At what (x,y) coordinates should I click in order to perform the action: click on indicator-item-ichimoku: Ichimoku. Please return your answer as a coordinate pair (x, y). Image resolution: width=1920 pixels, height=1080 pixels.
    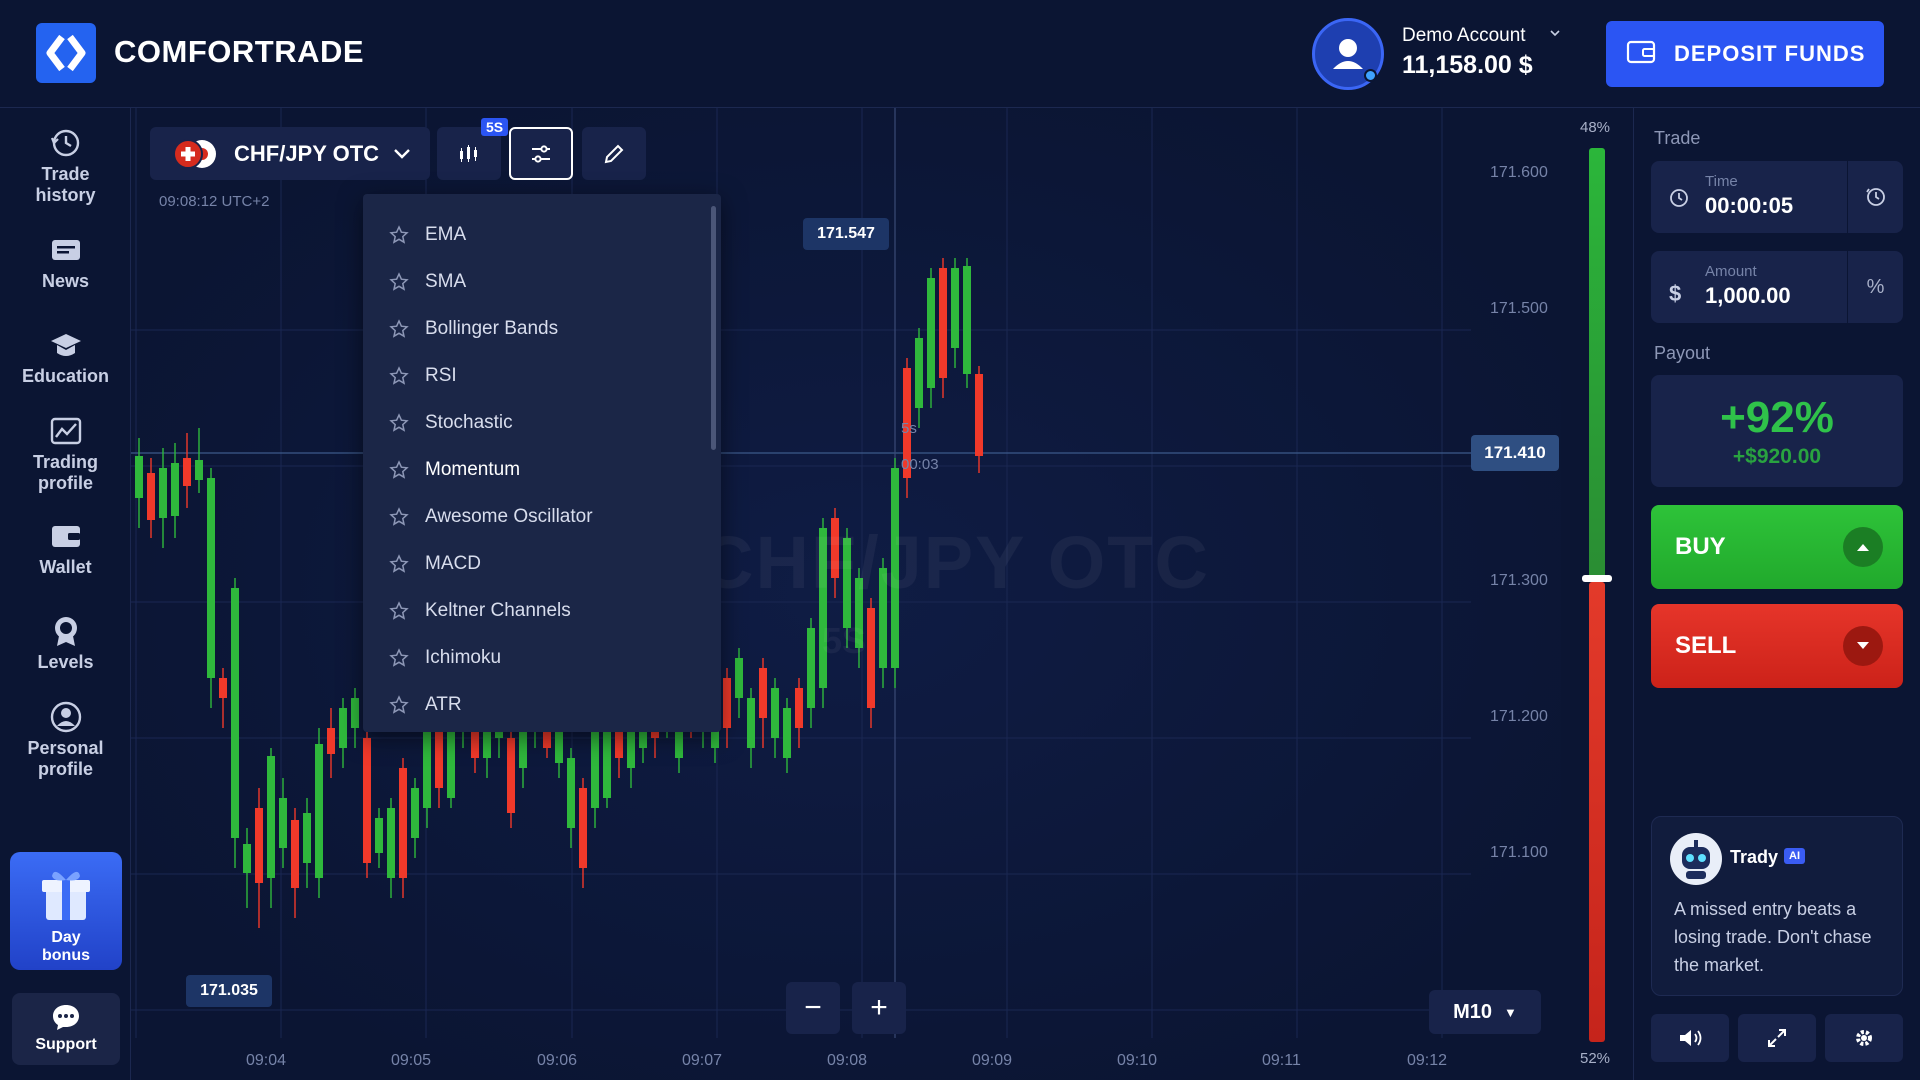
    Looking at the image, I should click on (533, 657).